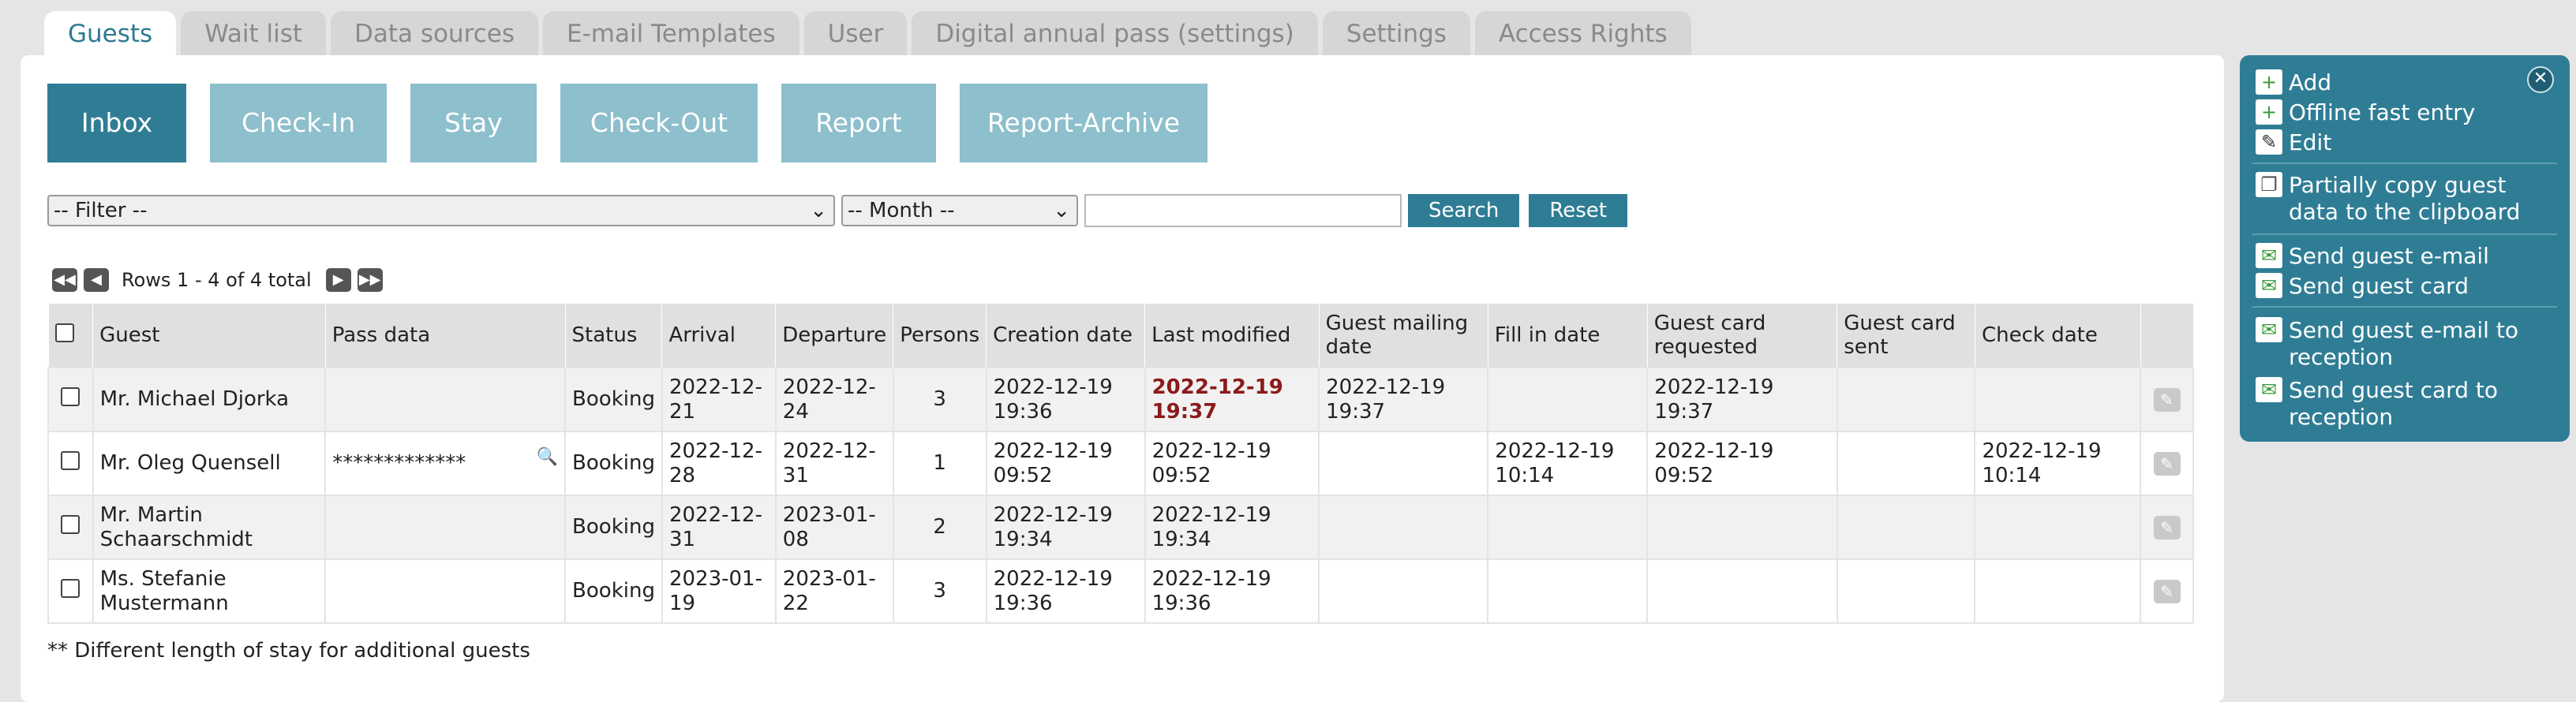  Describe the element at coordinates (209, 399) in the screenshot. I see `guest-cell: Mr. Michael Djorka` at that location.